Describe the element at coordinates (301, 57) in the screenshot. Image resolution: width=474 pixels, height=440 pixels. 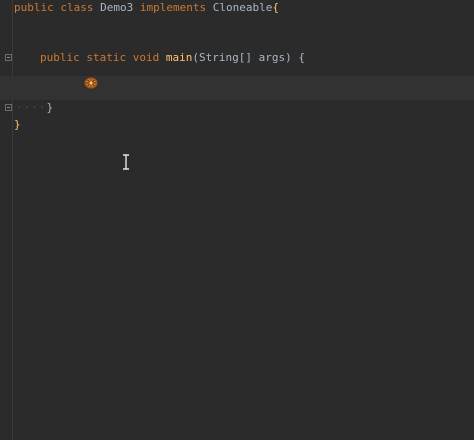
I see `method-open-brace: {` at that location.